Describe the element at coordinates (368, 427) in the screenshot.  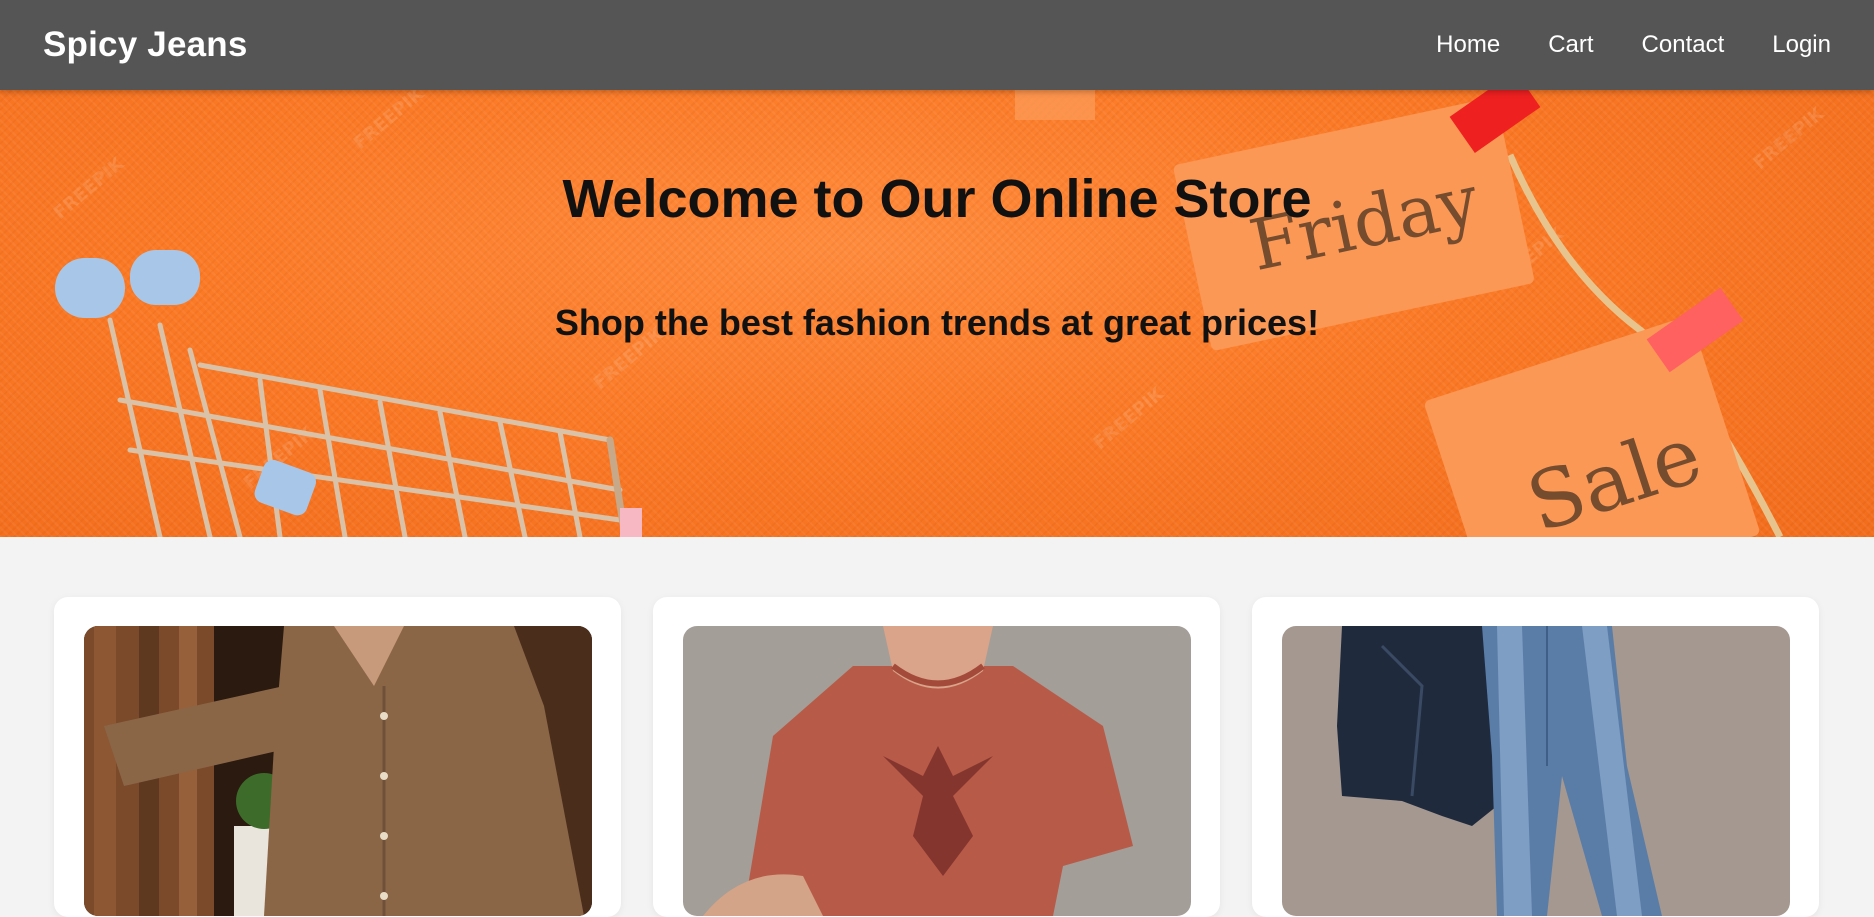
I see `shopping-cart-icon` at that location.